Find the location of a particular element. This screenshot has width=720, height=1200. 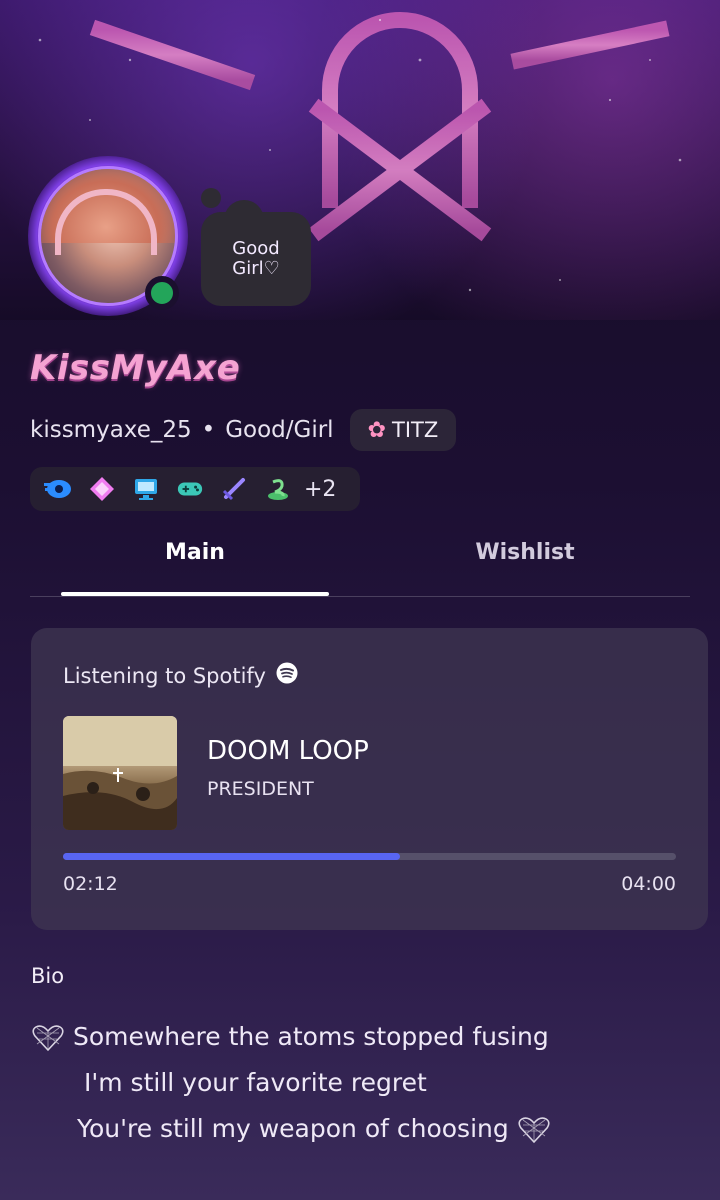

diamond-icon is located at coordinates (102, 489).